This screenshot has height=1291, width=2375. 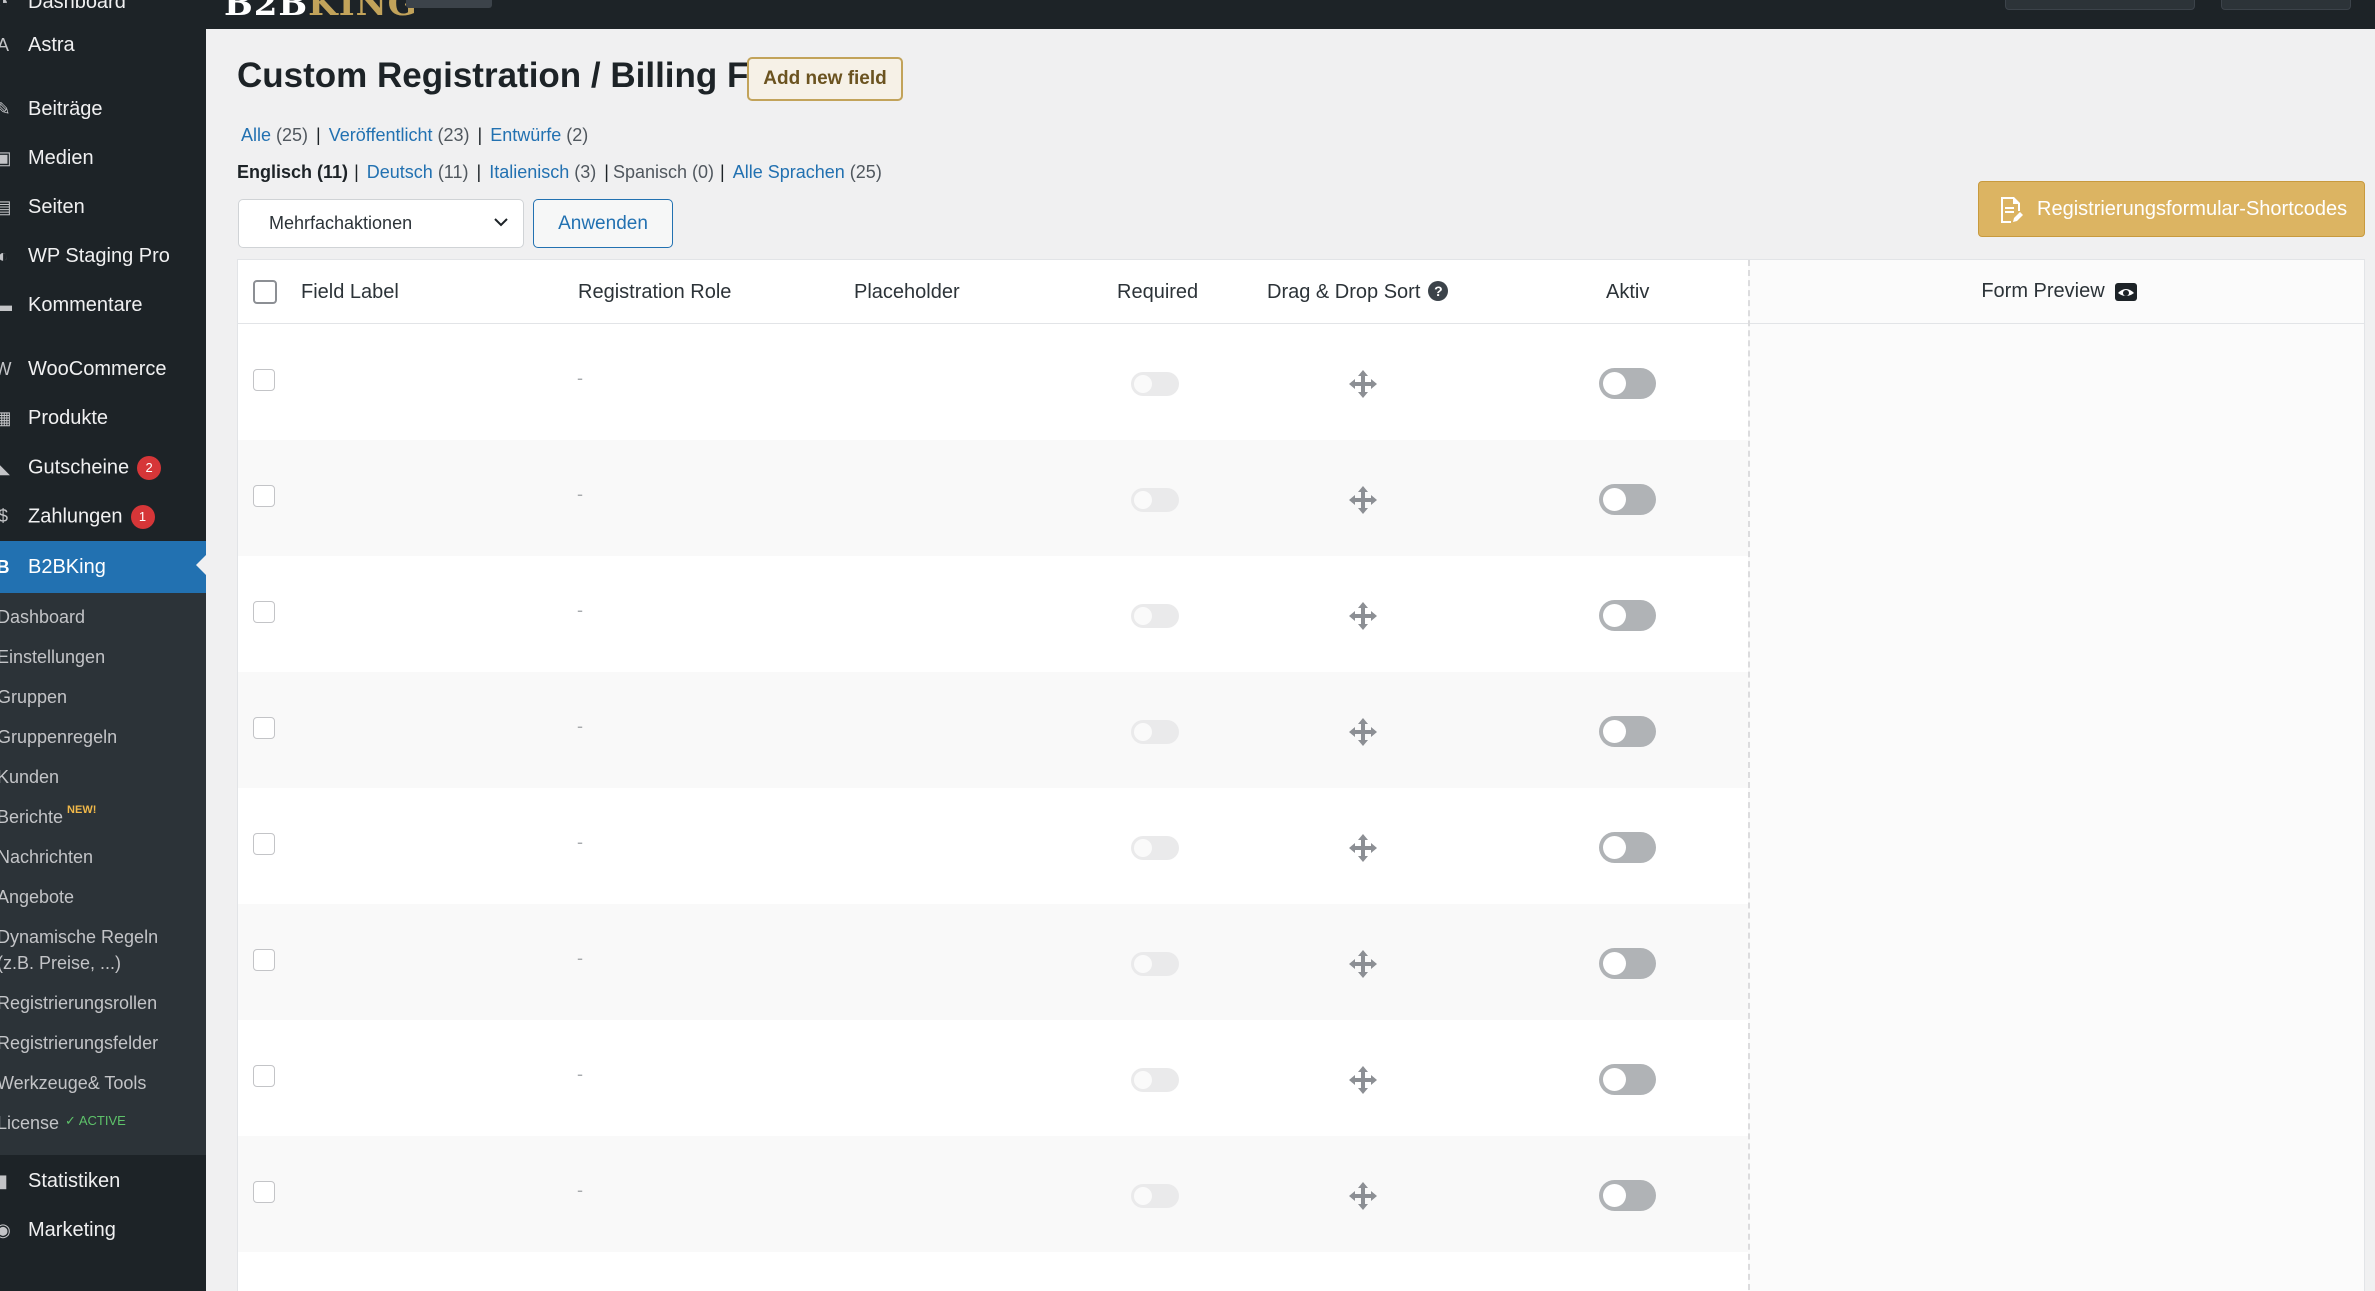 I want to click on comments-icon: ▬, so click(x=6, y=305).